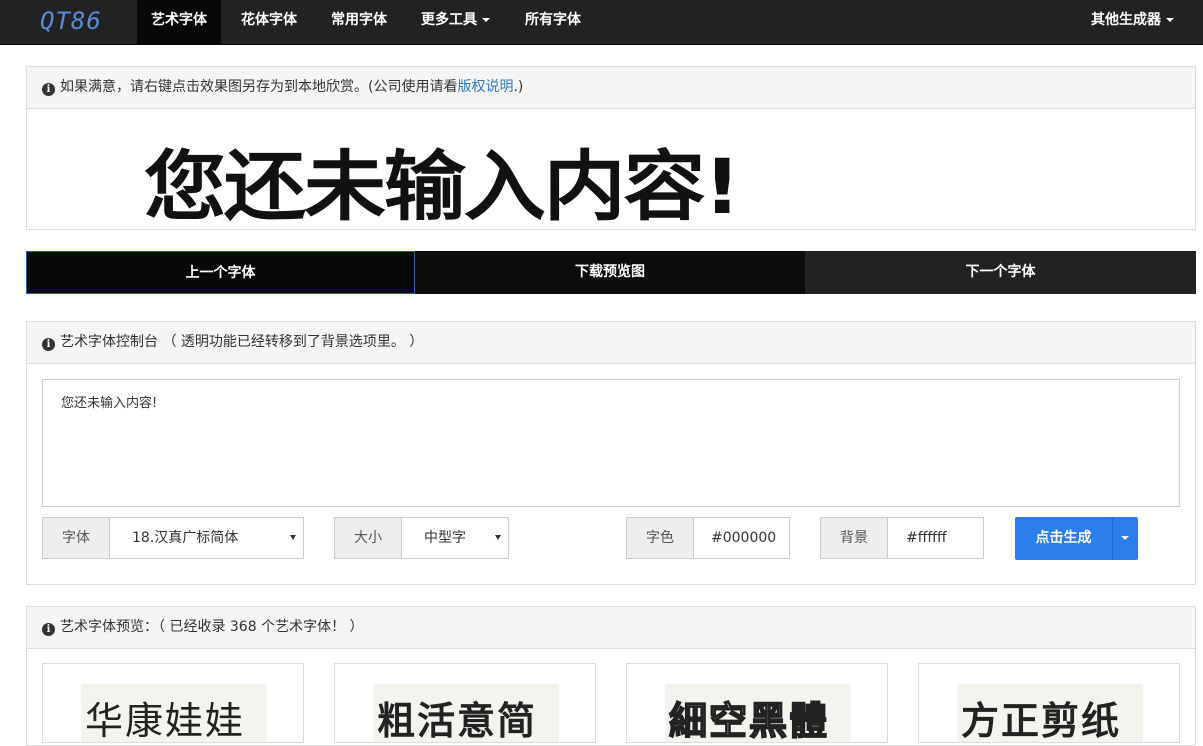 This screenshot has height=746, width=1203. Describe the element at coordinates (1126, 20) in the screenshot. I see `nav-item-label: 其他生成器` at that location.